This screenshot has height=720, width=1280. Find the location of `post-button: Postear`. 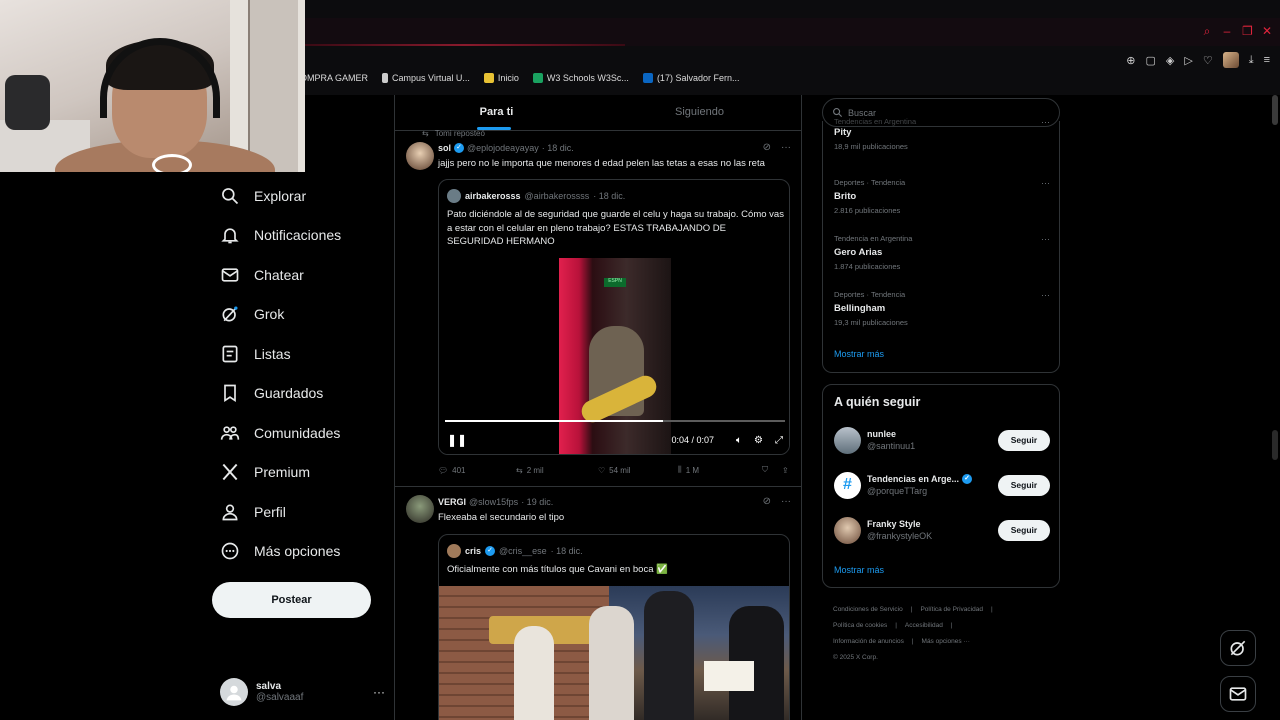

post-button: Postear is located at coordinates (291, 600).